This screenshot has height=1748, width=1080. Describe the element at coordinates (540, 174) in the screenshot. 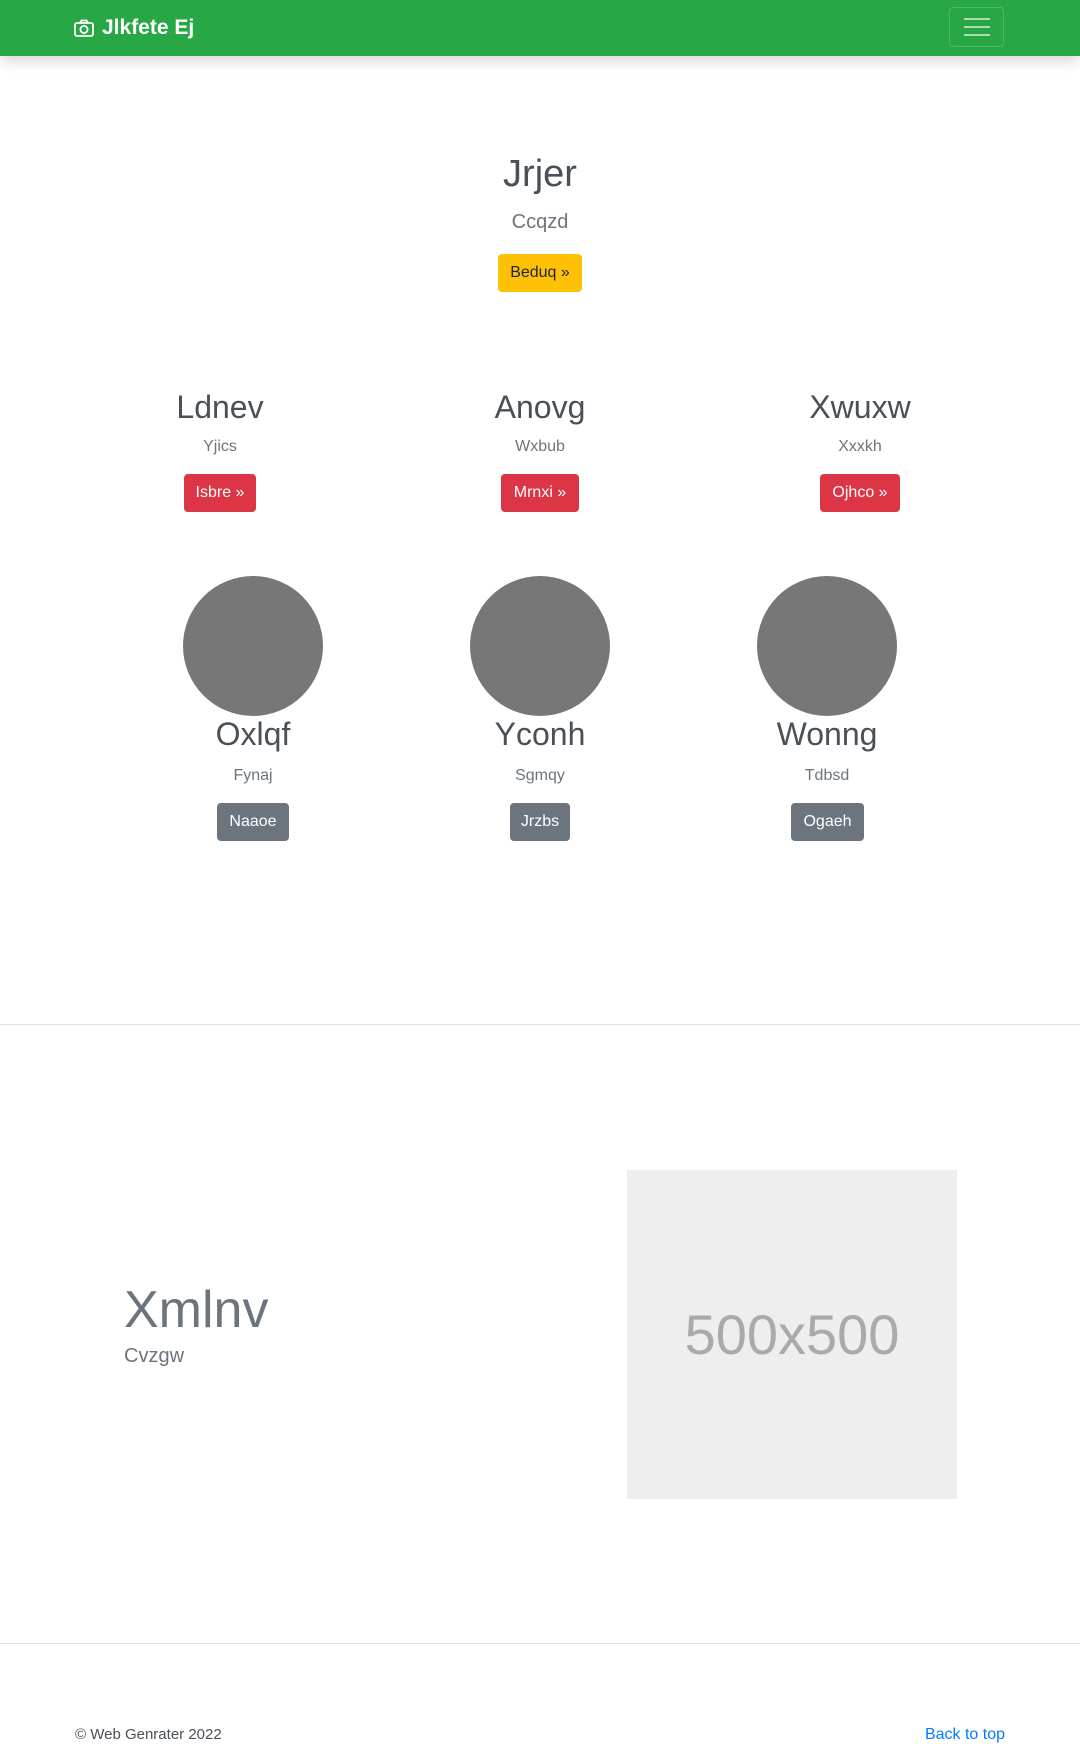

I see `hero-title: Jrjer` at that location.